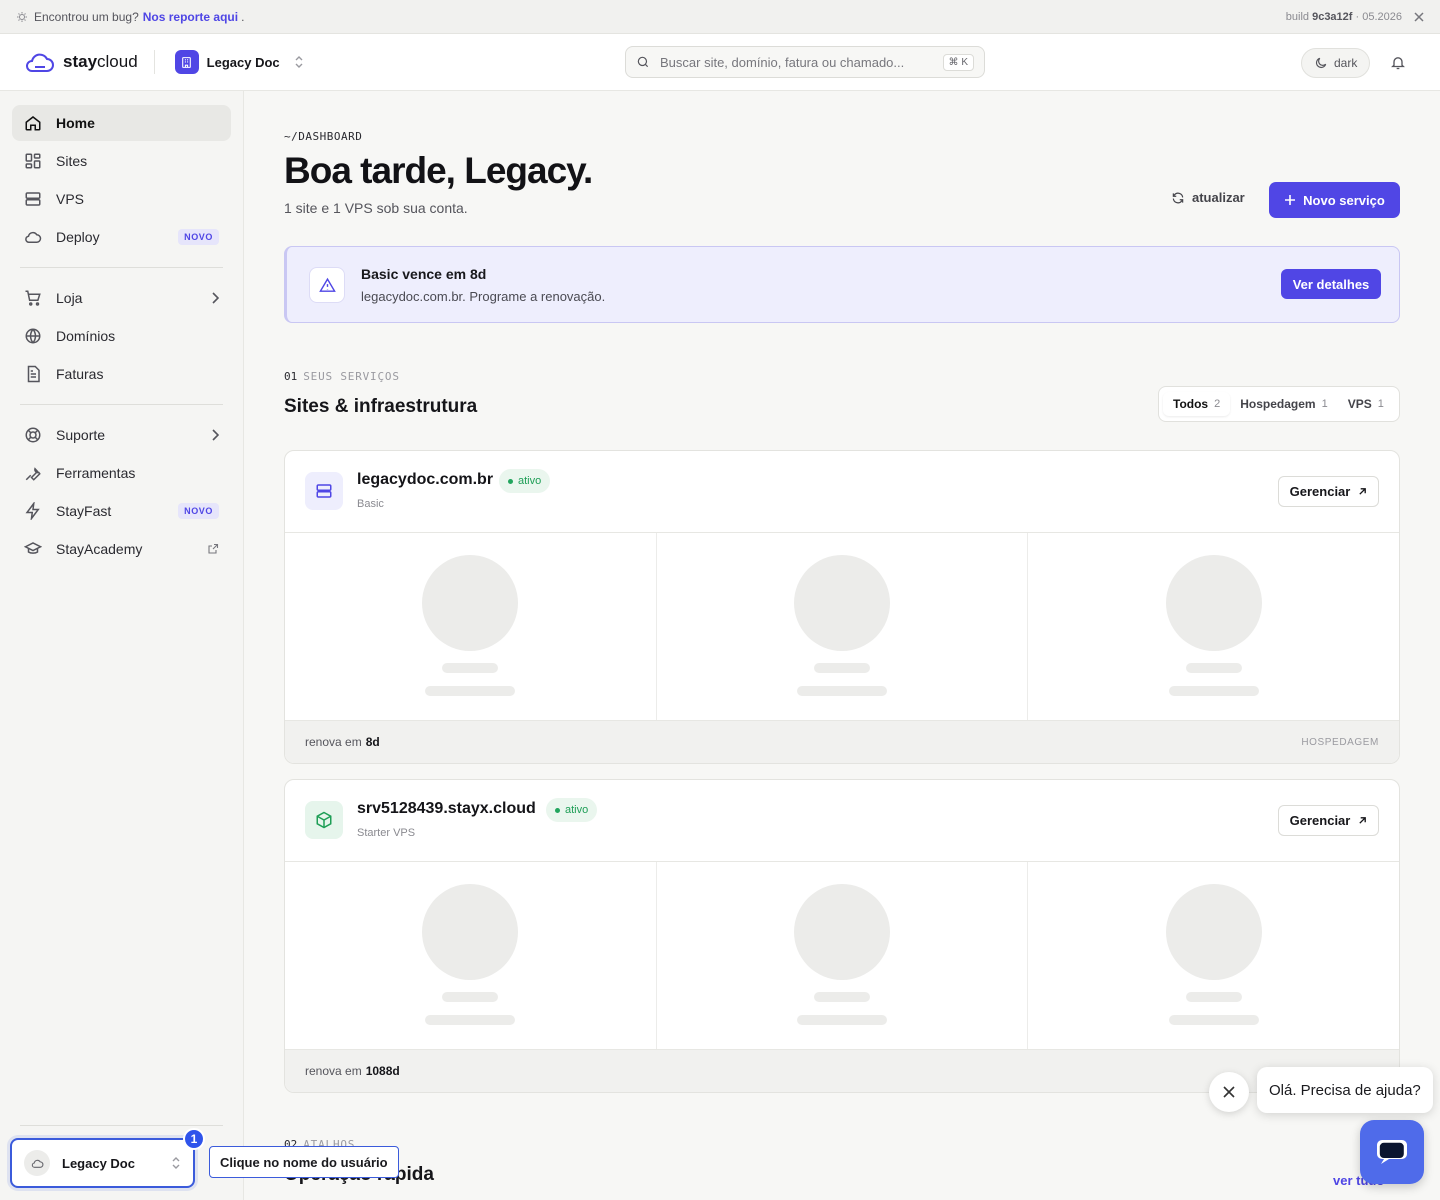 This screenshot has width=1440, height=1200. Describe the element at coordinates (1398, 62) in the screenshot. I see `notifications-bell-icon` at that location.